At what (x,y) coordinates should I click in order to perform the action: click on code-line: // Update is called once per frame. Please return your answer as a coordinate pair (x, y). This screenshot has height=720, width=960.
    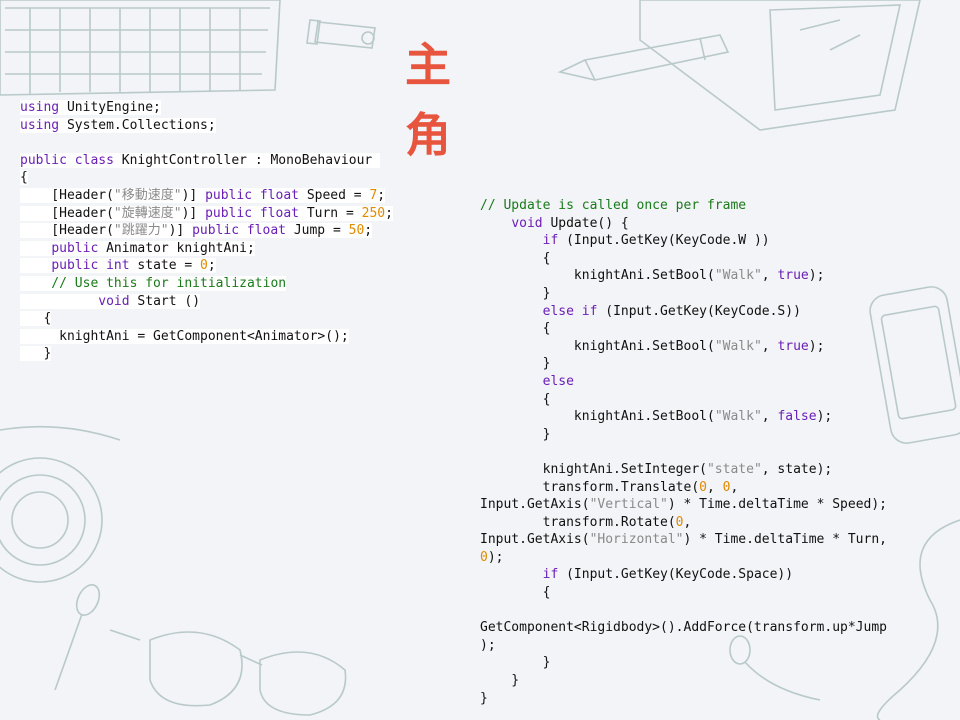
    Looking at the image, I should click on (613, 205).